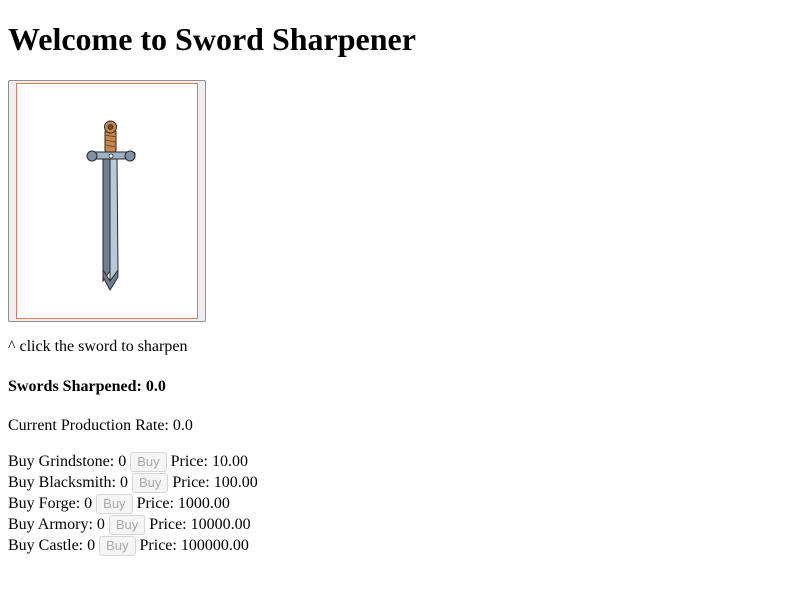 The image size is (800, 600). What do you see at coordinates (98, 346) in the screenshot?
I see `sharpen-hint: ^ click the sword to sharpen` at bounding box center [98, 346].